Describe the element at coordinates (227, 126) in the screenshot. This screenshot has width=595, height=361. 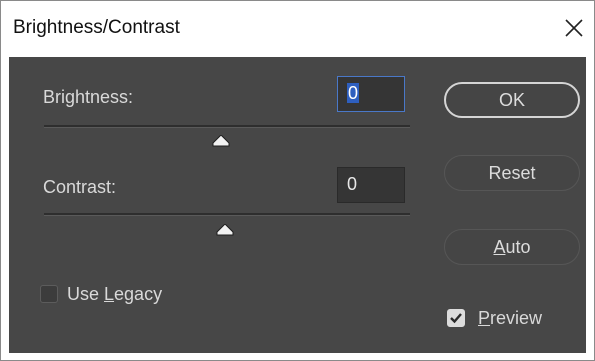
I see `brightness-slider-track` at that location.